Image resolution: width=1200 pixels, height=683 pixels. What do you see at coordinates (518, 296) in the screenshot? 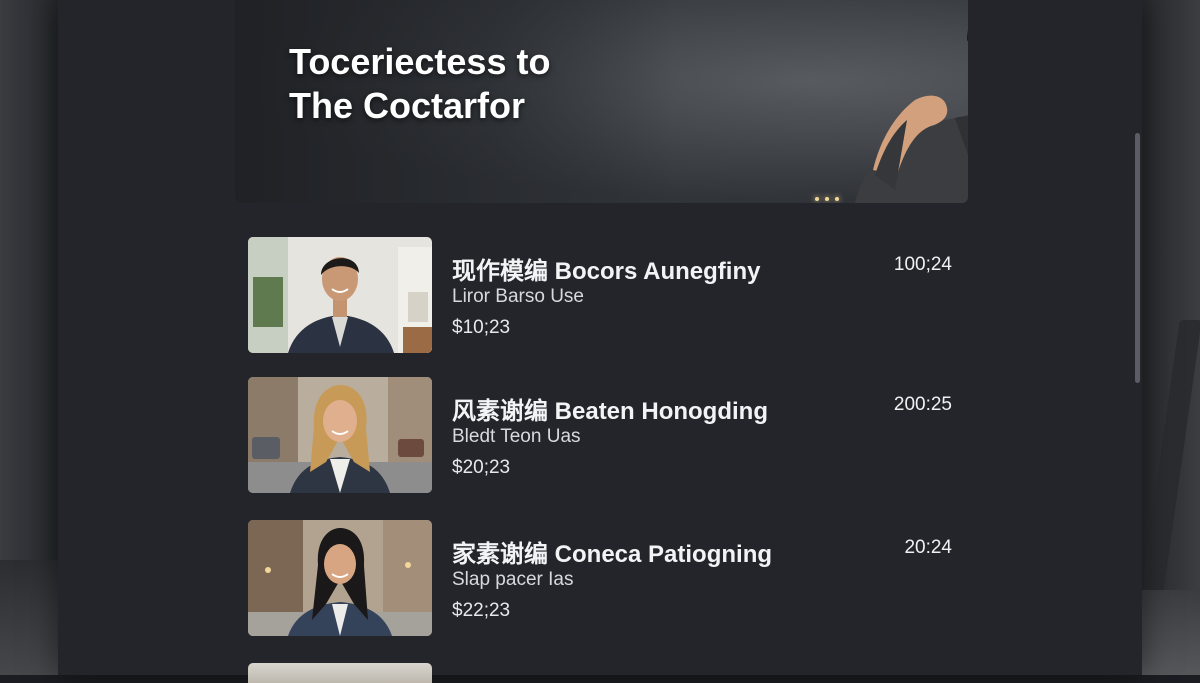
I see `item-subtitle: Liror Barso Use` at bounding box center [518, 296].